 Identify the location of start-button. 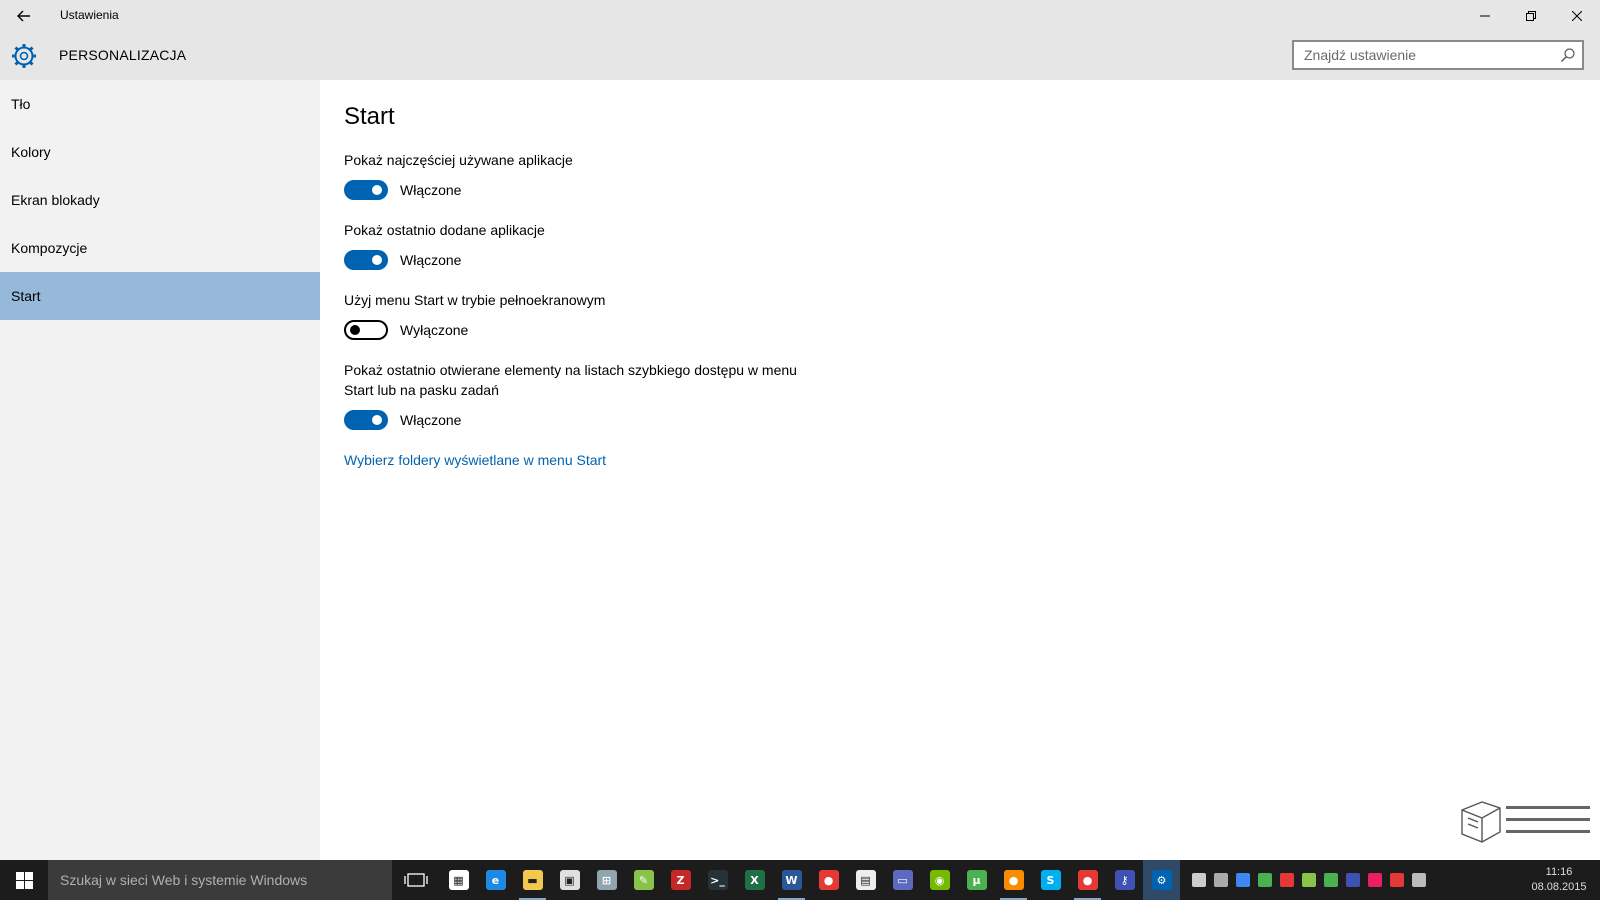
(24, 880).